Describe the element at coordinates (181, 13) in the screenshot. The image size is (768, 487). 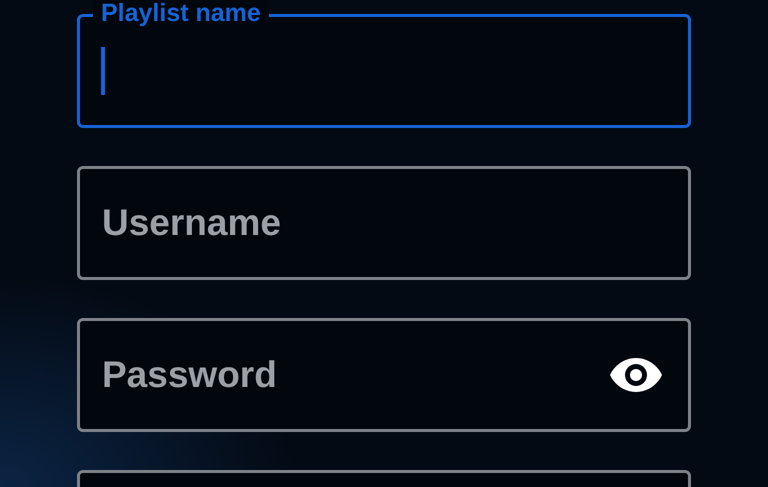
I see `field-label: Playlist name` at that location.